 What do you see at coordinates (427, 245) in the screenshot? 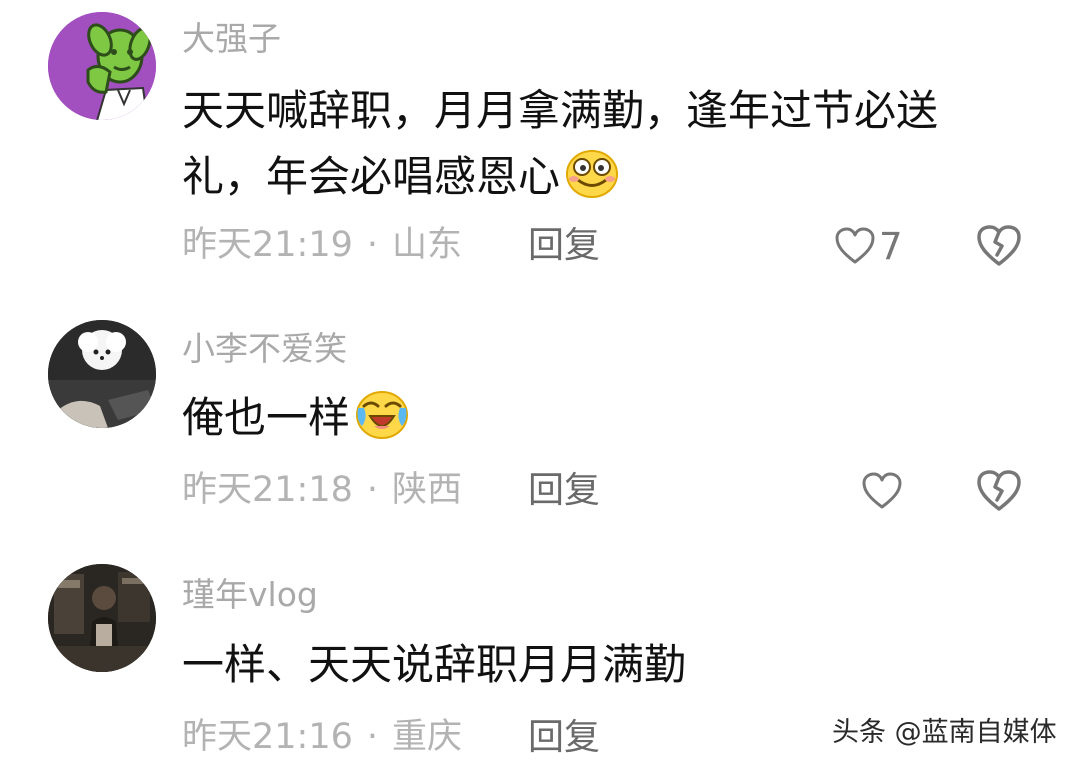
I see `location: 山东` at bounding box center [427, 245].